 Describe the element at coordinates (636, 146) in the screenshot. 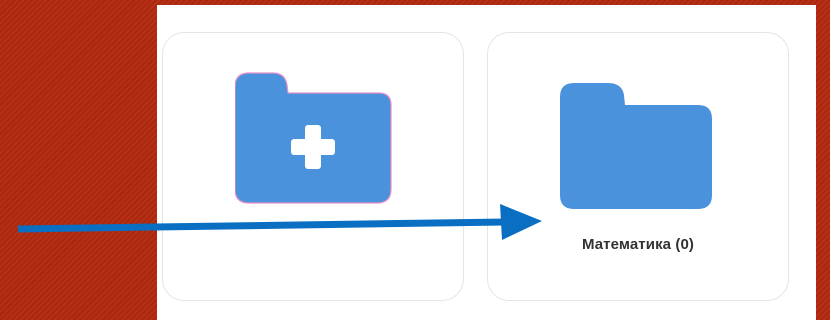

I see `folder-icon` at that location.